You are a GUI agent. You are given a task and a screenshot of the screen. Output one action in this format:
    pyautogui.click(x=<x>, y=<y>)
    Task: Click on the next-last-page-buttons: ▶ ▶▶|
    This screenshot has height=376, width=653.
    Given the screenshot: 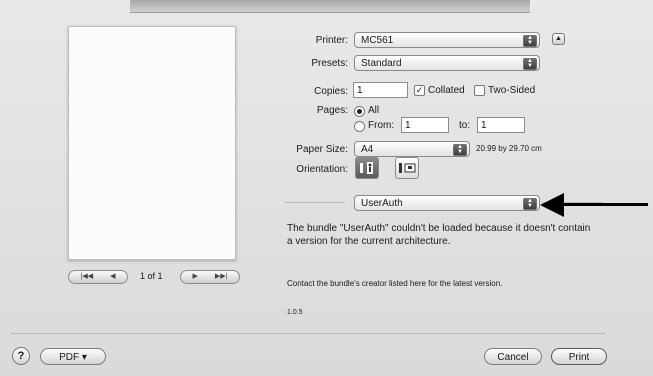 What is the action you would take?
    pyautogui.click(x=210, y=277)
    